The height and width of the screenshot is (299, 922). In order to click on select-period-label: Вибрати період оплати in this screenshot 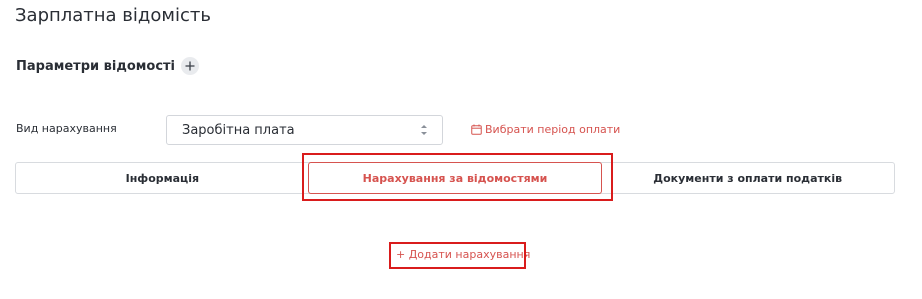, I will do `click(553, 129)`.